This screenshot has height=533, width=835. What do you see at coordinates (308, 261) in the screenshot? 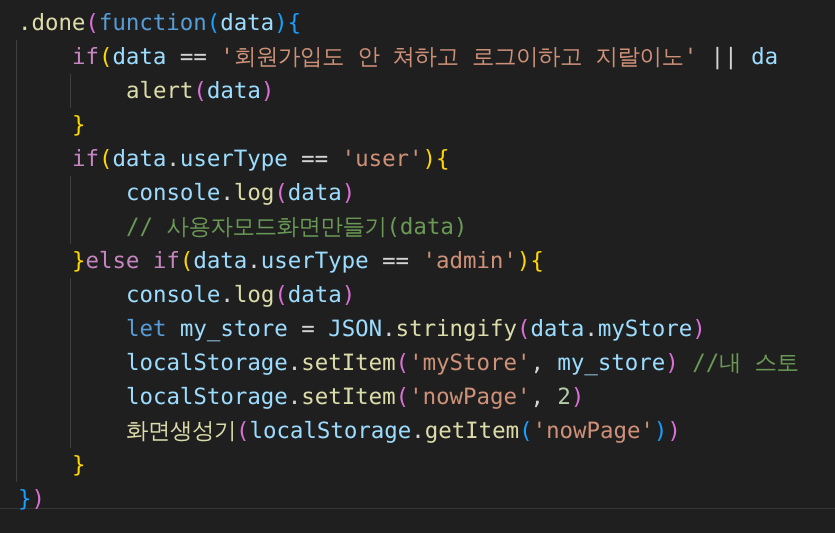
I see `code-line: }else if(data.userType == 'admin'){` at bounding box center [308, 261].